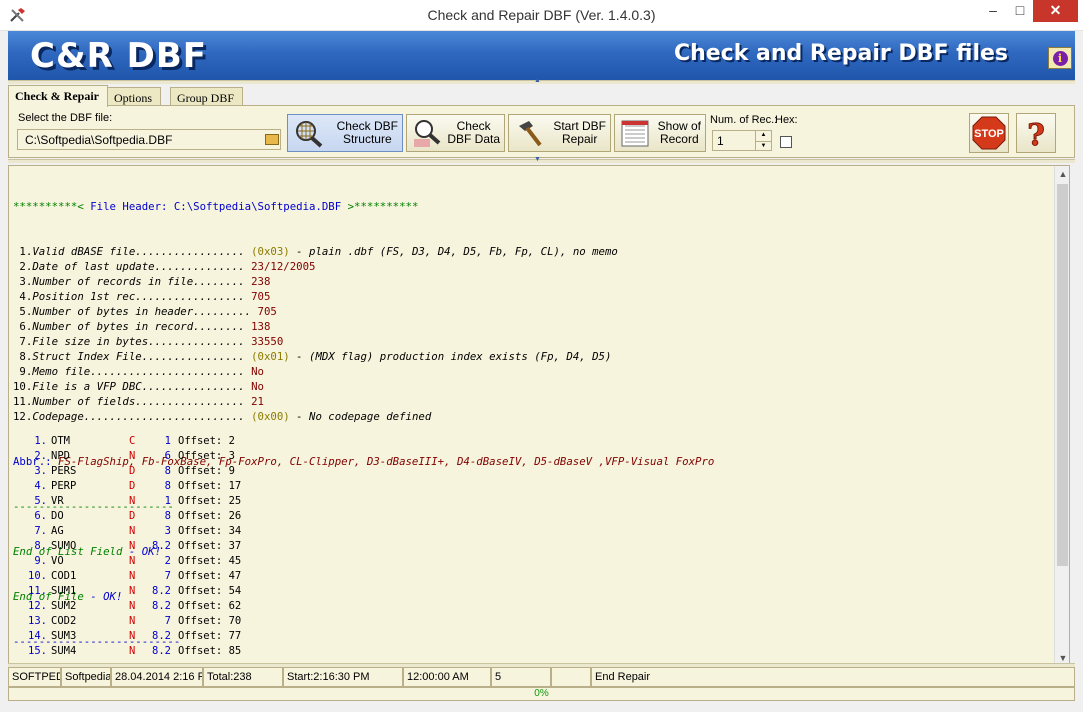 The image size is (1083, 712). I want to click on tab-options: Options, so click(134, 96).